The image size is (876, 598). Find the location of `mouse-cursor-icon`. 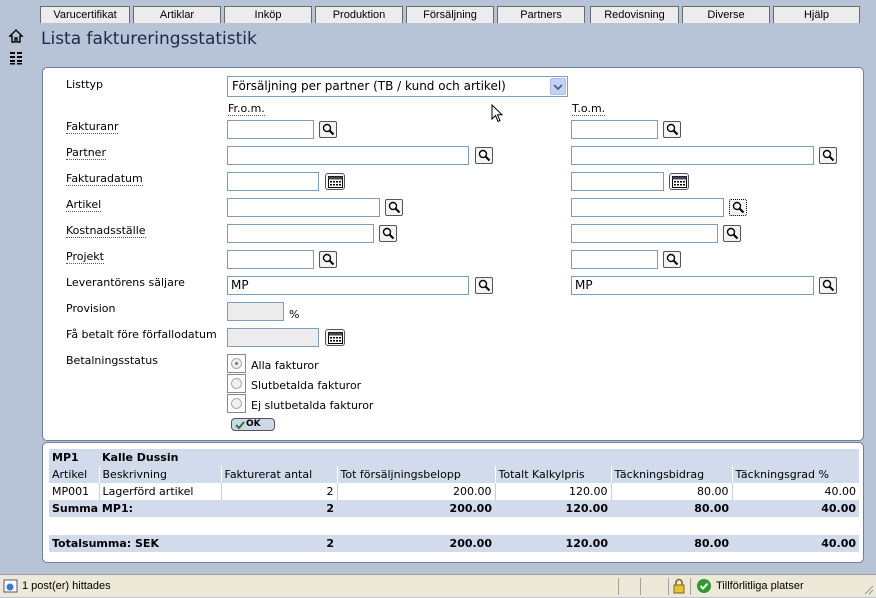

mouse-cursor-icon is located at coordinates (498, 115).